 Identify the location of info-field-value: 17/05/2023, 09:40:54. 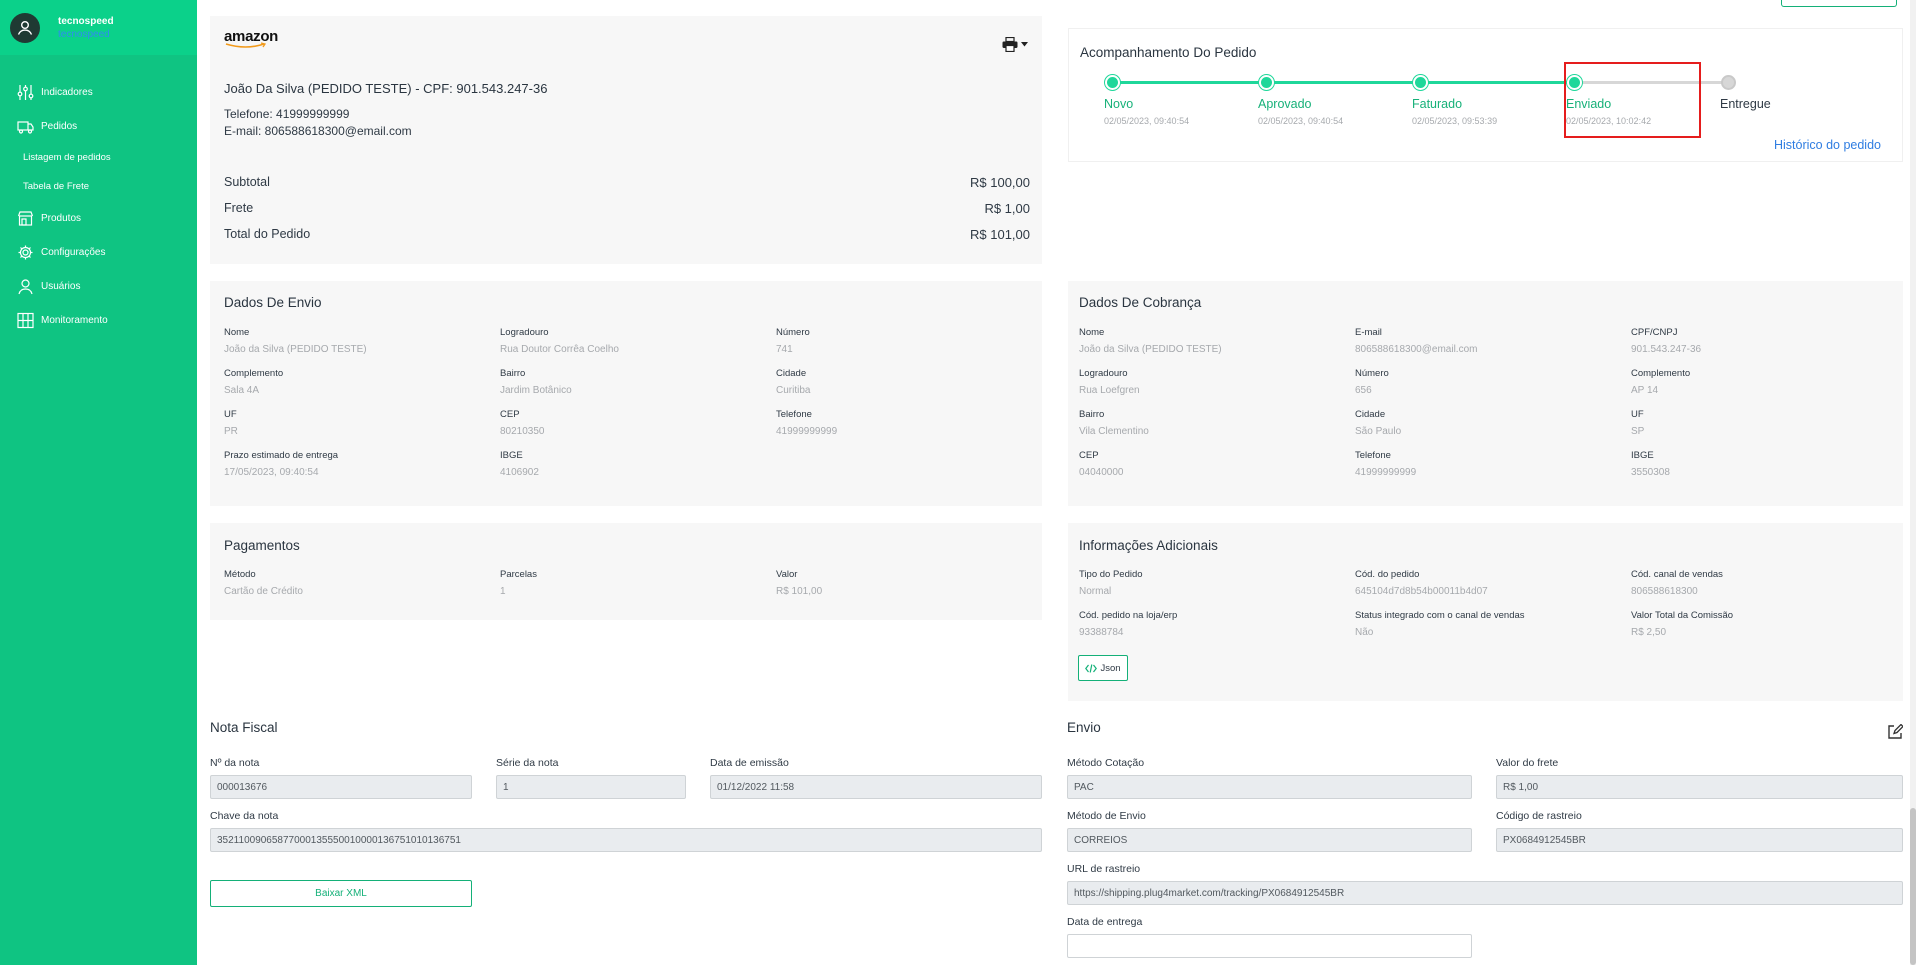
(271, 472).